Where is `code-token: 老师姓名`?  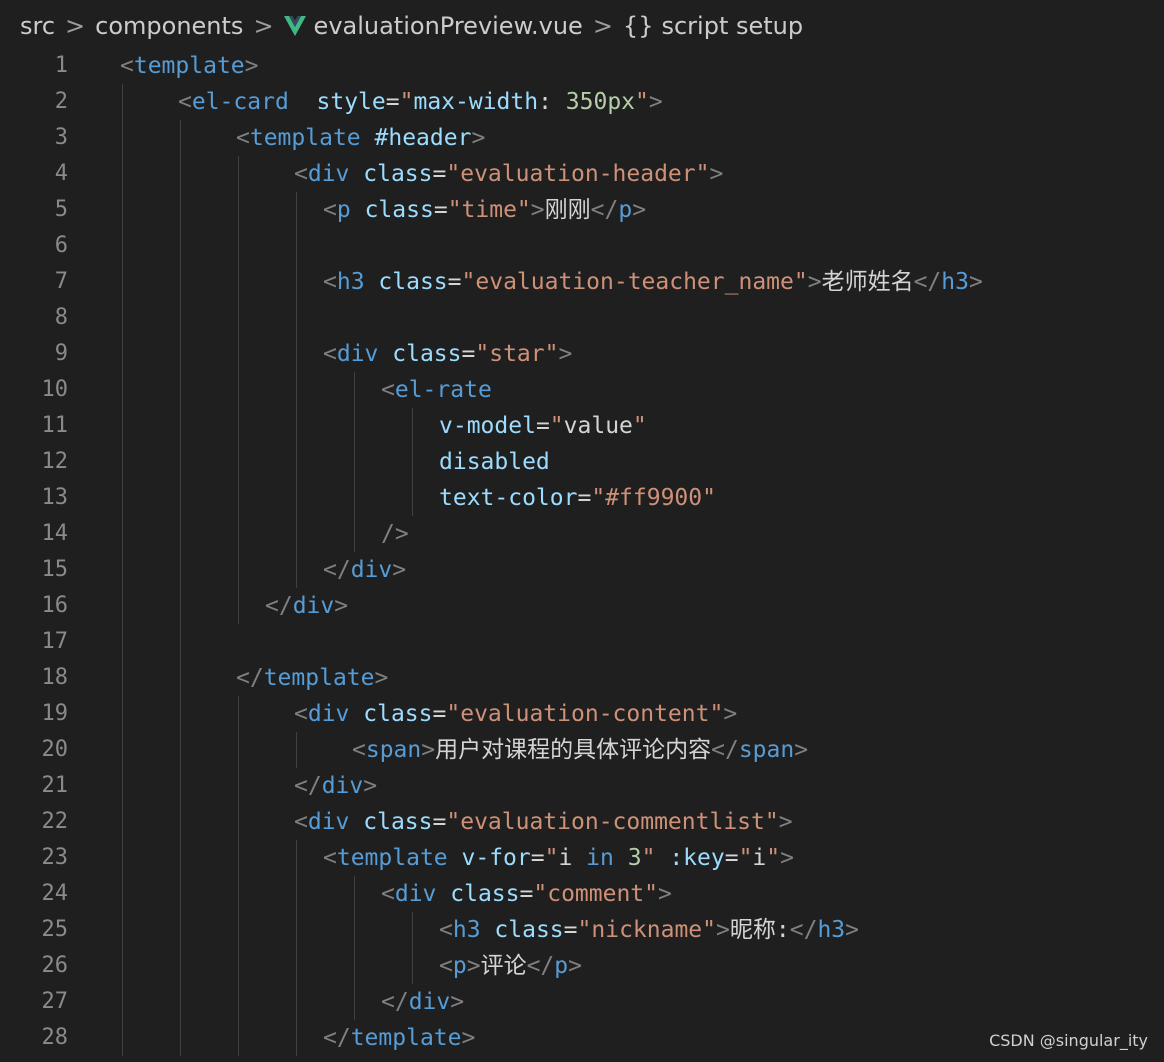 code-token: 老师姓名 is located at coordinates (867, 282).